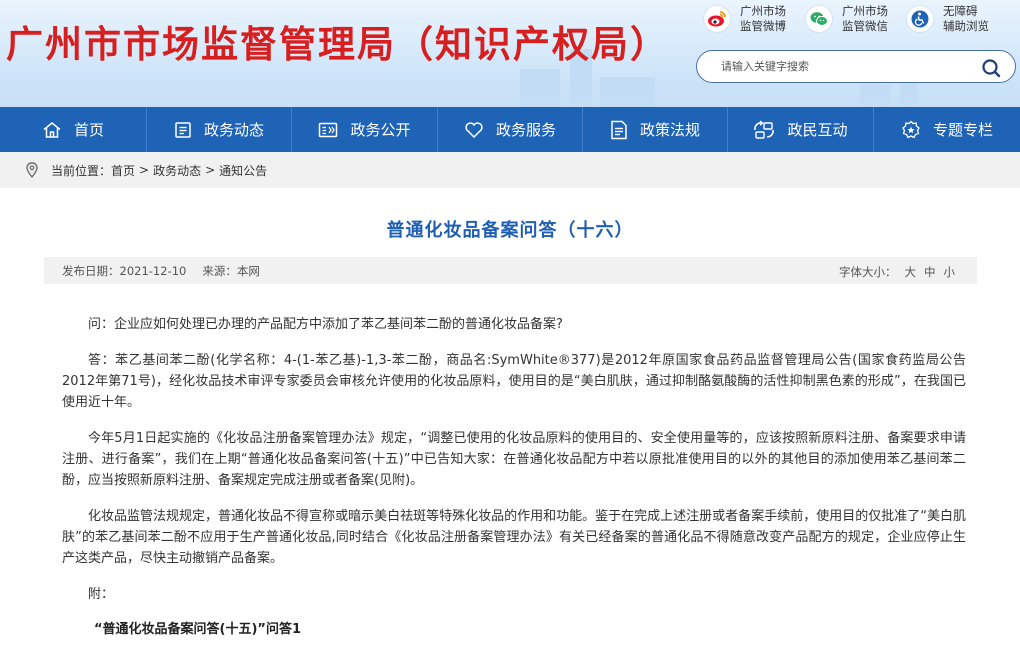  I want to click on nav-item-service: 政务服务, so click(510, 129).